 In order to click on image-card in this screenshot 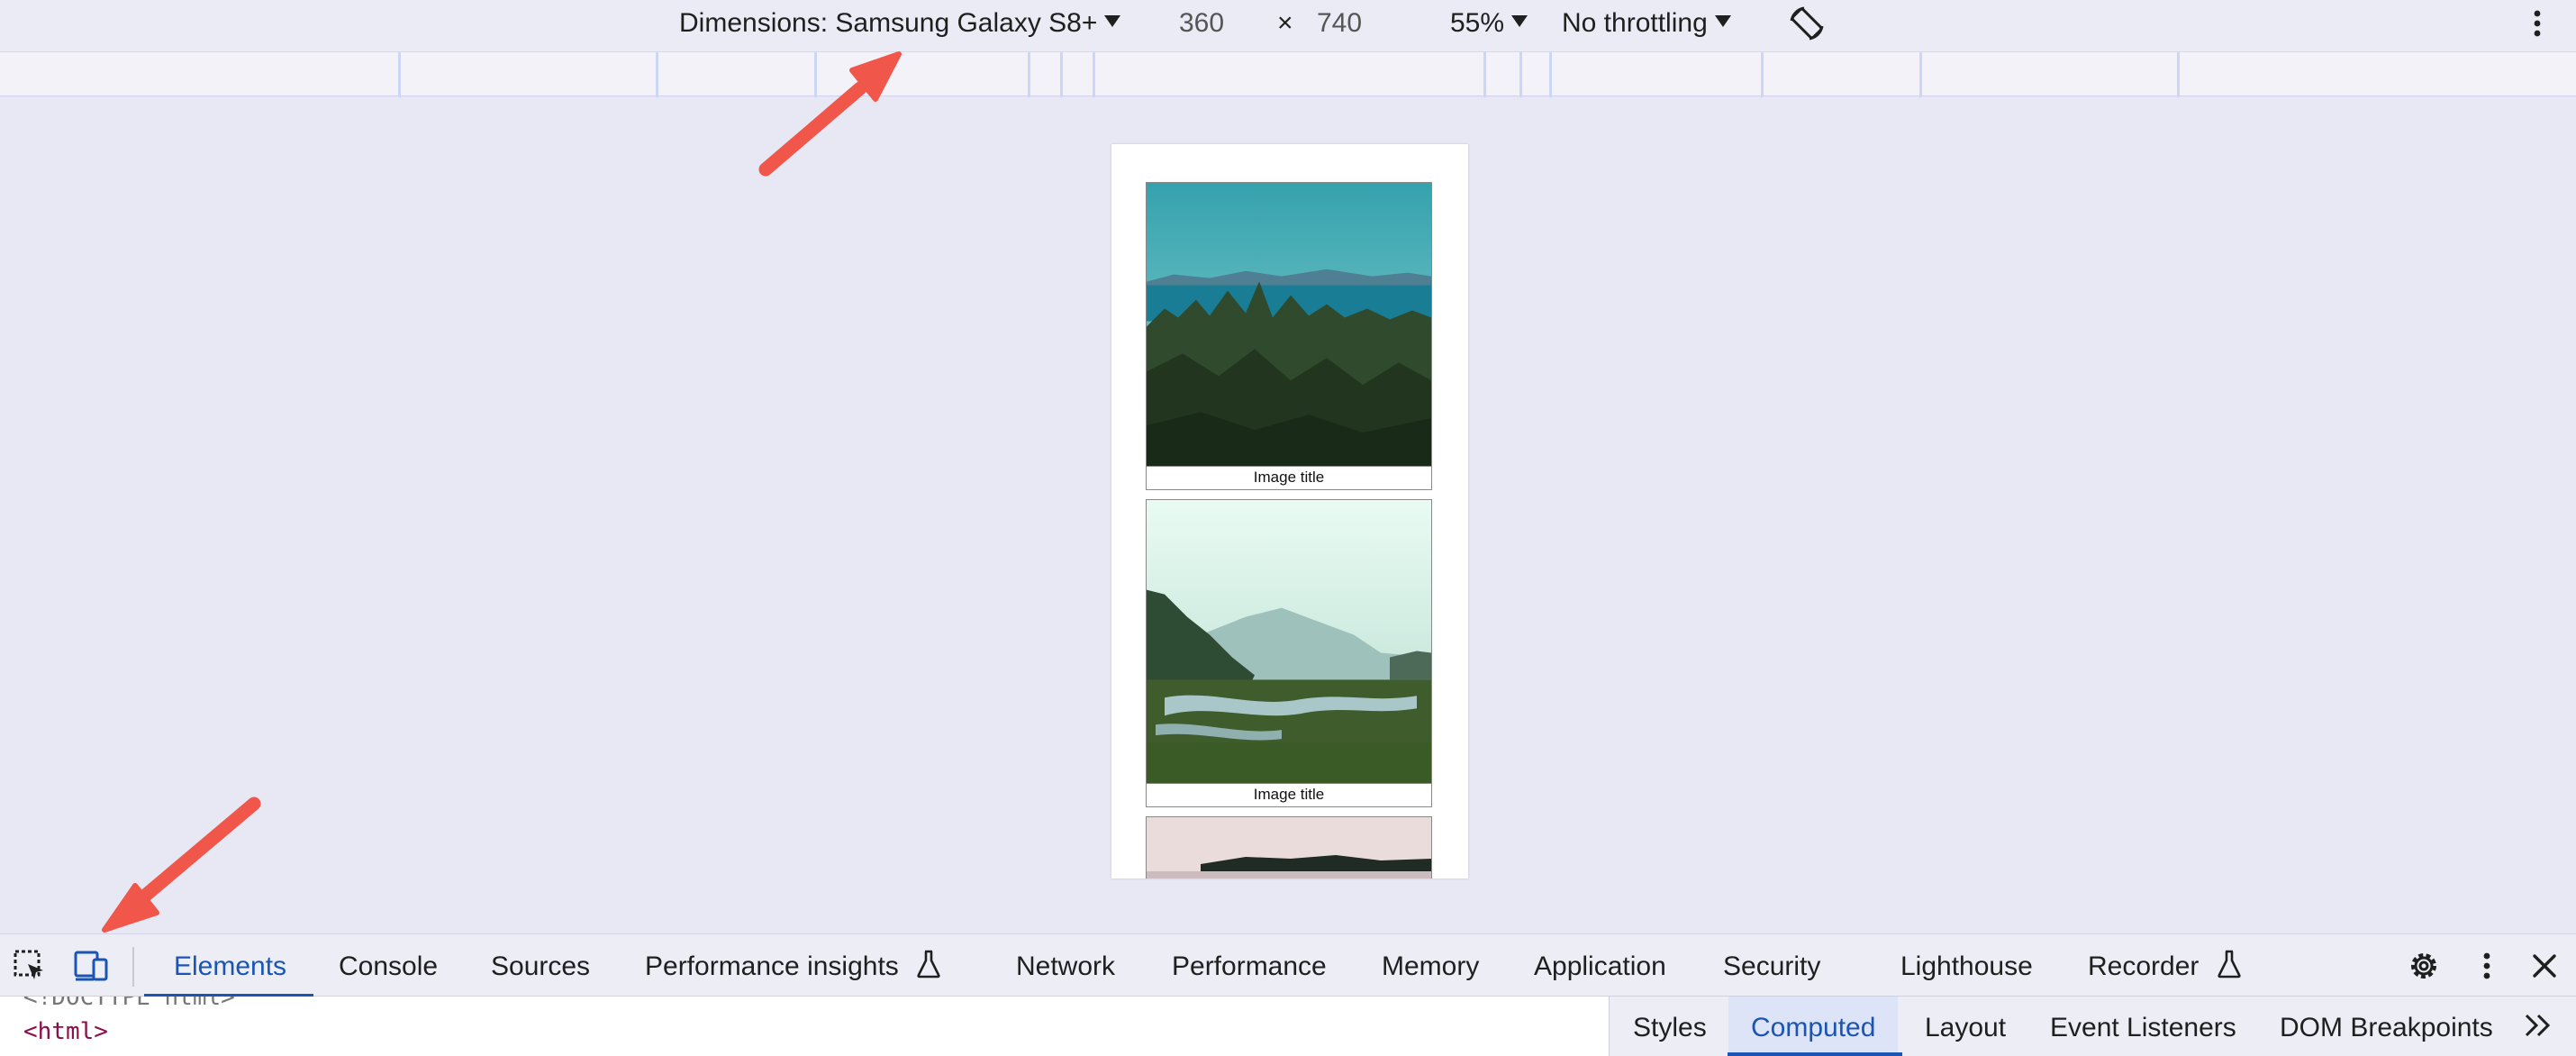, I will do `click(1289, 847)`.